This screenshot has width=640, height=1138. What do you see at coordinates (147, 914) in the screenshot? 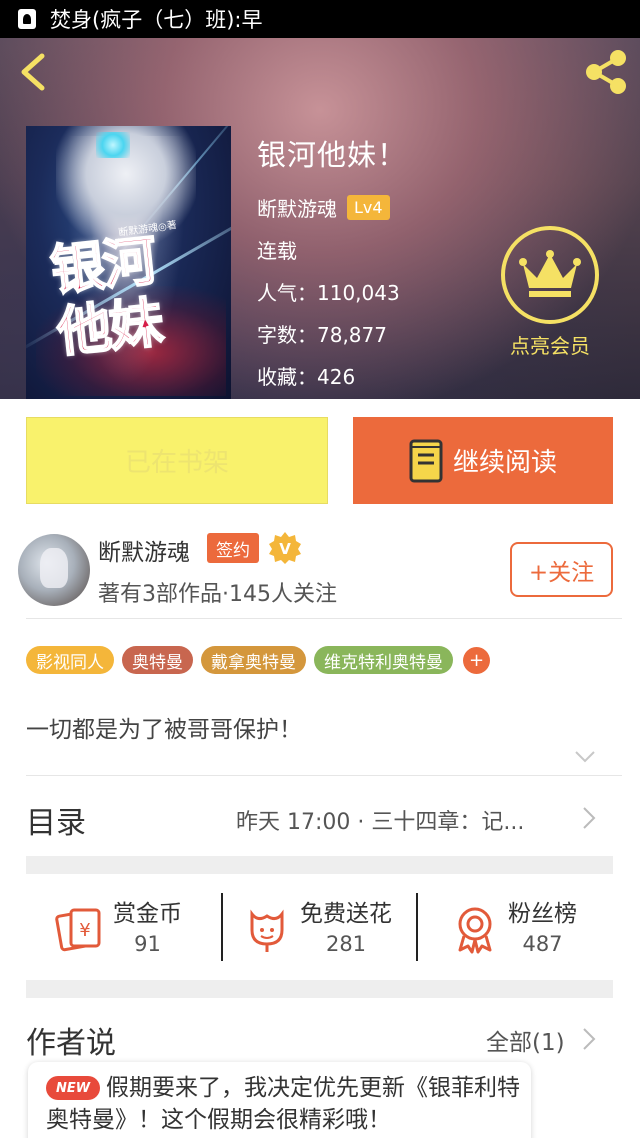
I see `stat-reward-label: 赏金币` at bounding box center [147, 914].